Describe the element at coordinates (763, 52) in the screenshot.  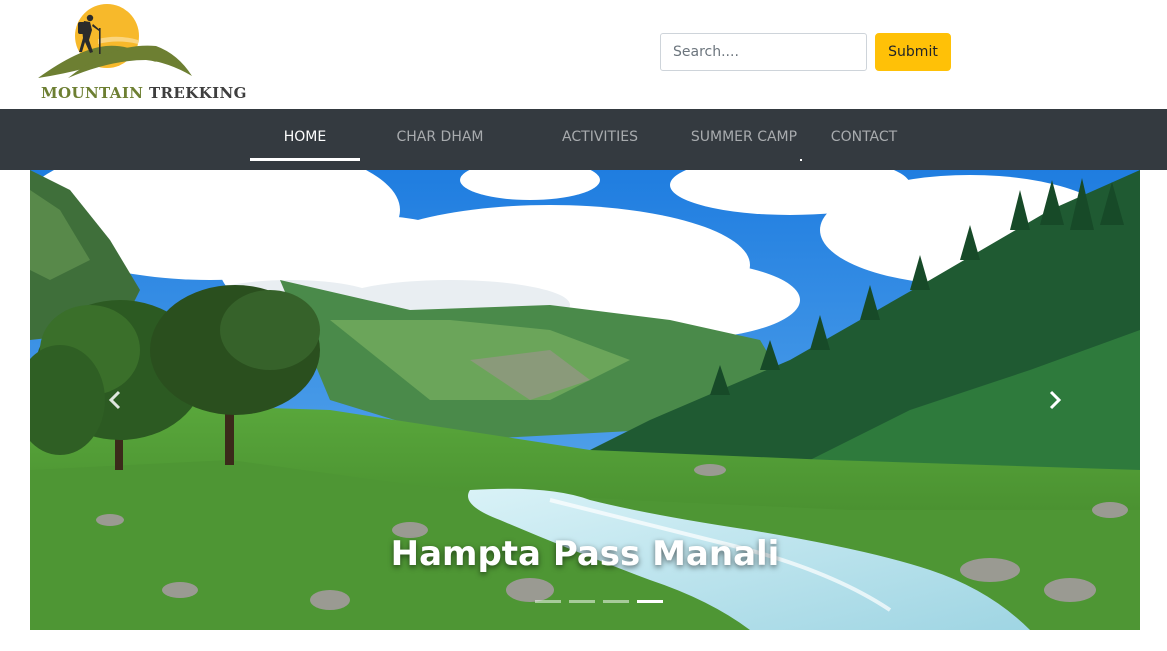
I see `search-input` at that location.